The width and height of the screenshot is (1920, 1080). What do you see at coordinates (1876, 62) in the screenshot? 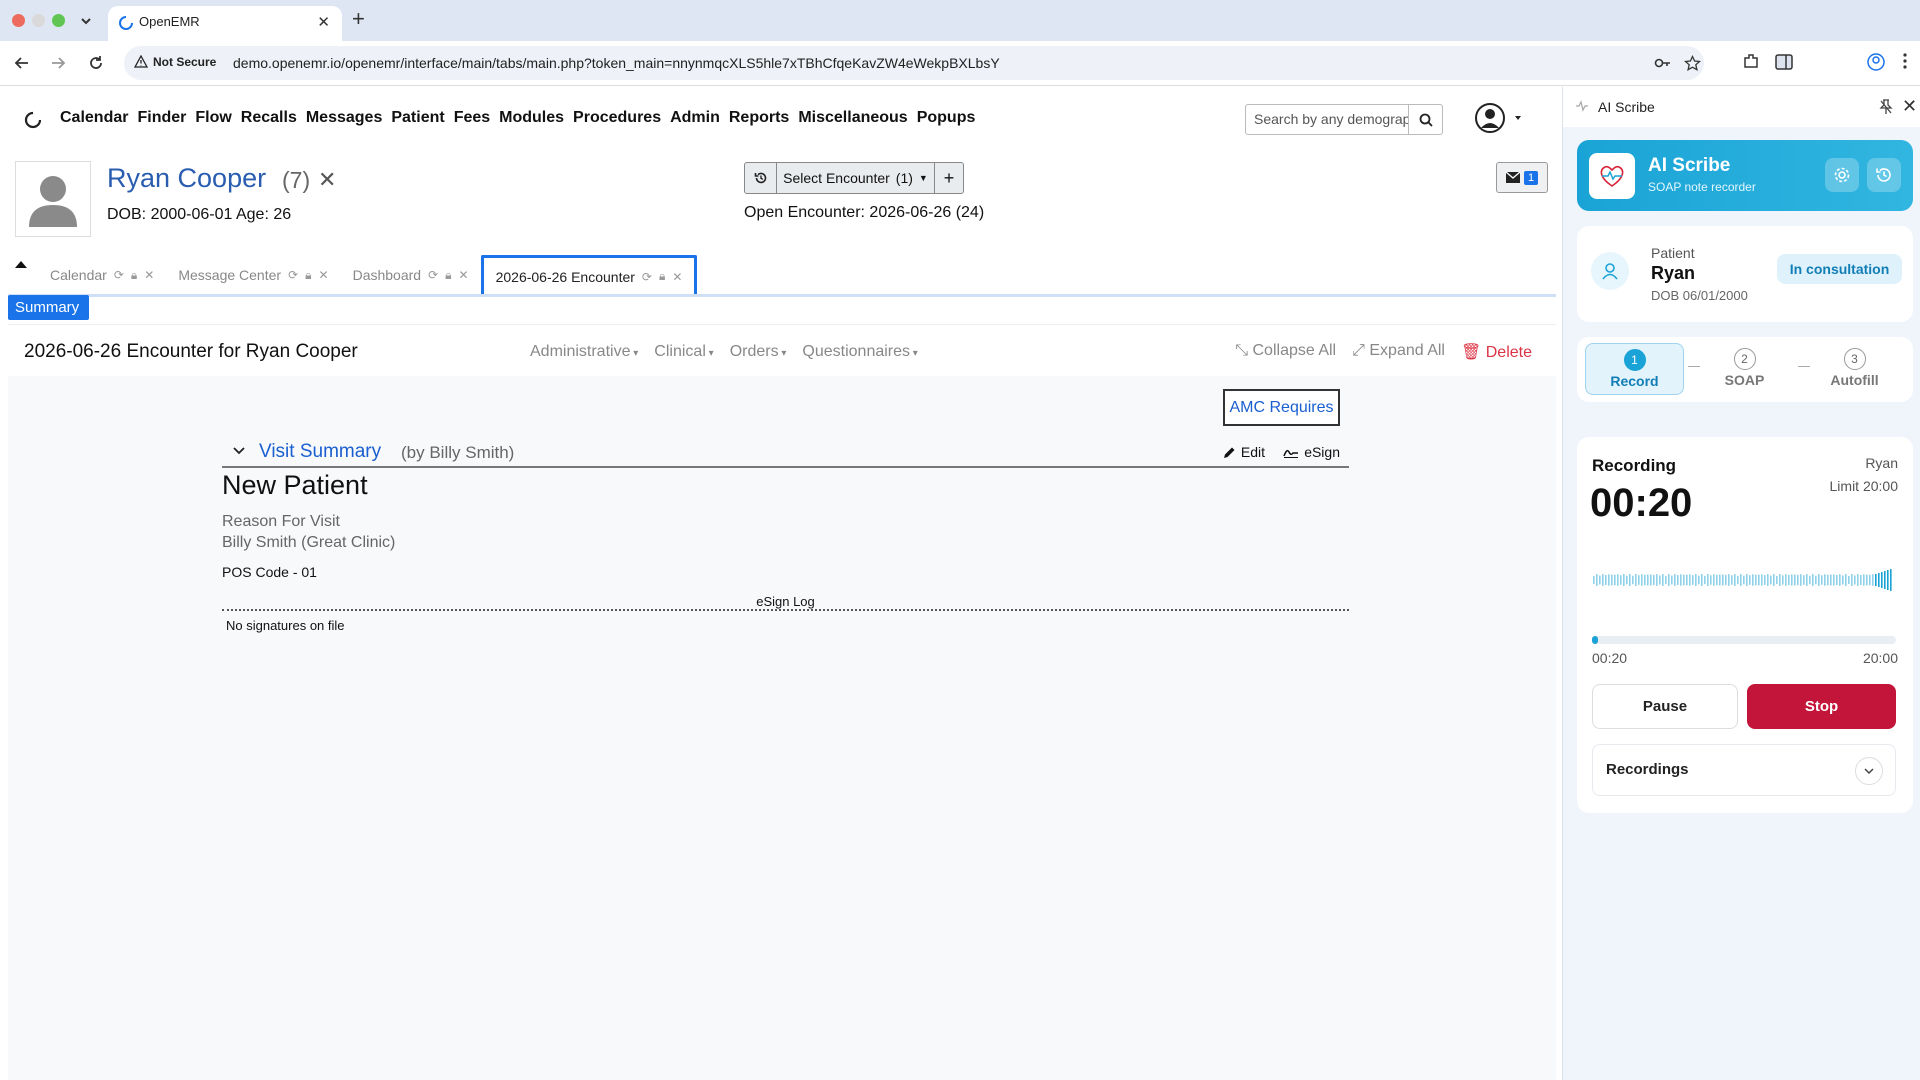
I see `profile-icon` at bounding box center [1876, 62].